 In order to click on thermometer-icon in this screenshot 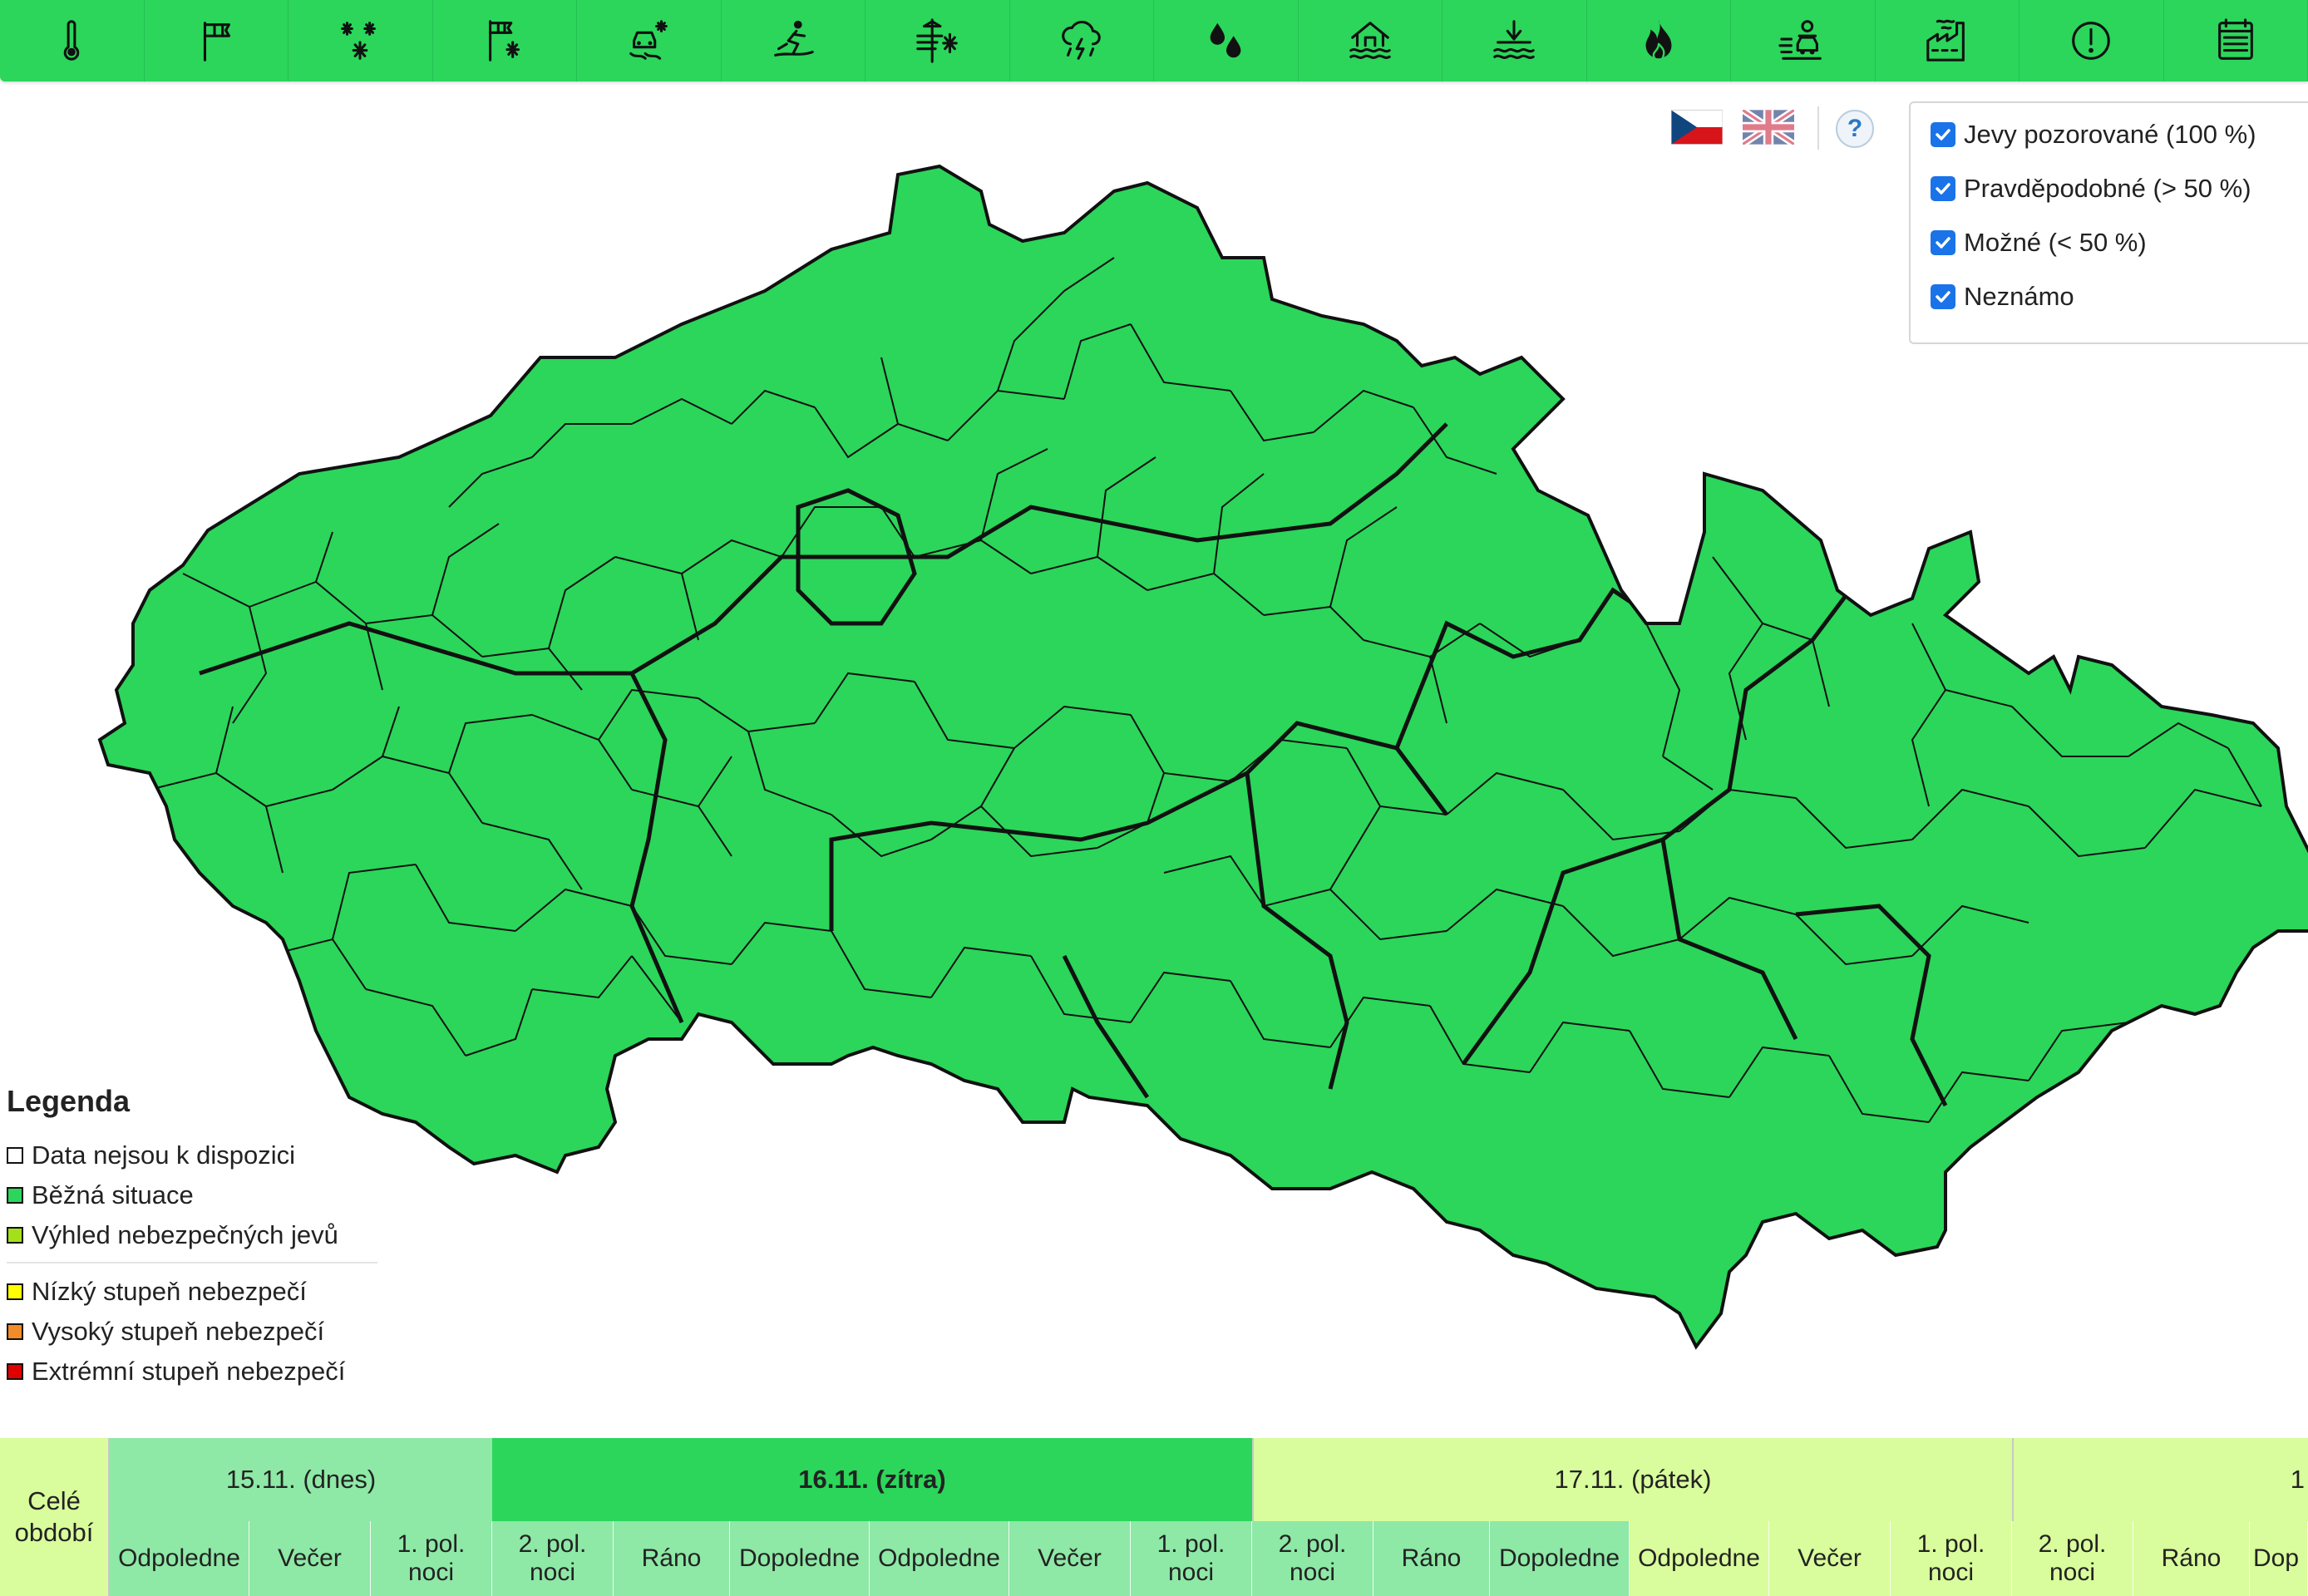, I will do `click(72, 40)`.